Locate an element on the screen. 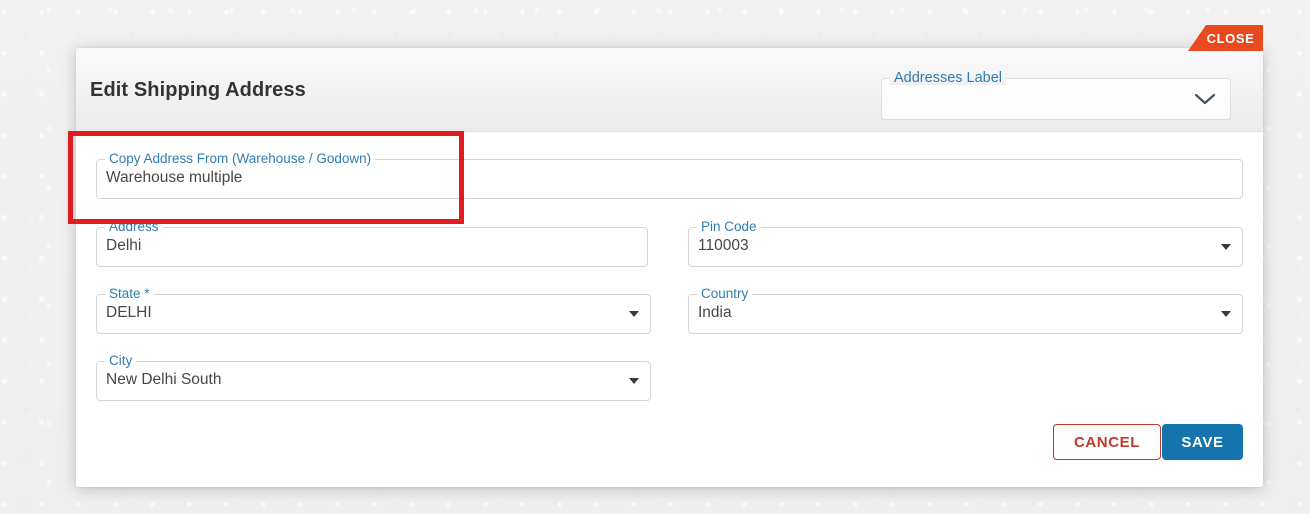 This screenshot has height=514, width=1310. pin-code-field: Pin Code 110003 is located at coordinates (965, 243).